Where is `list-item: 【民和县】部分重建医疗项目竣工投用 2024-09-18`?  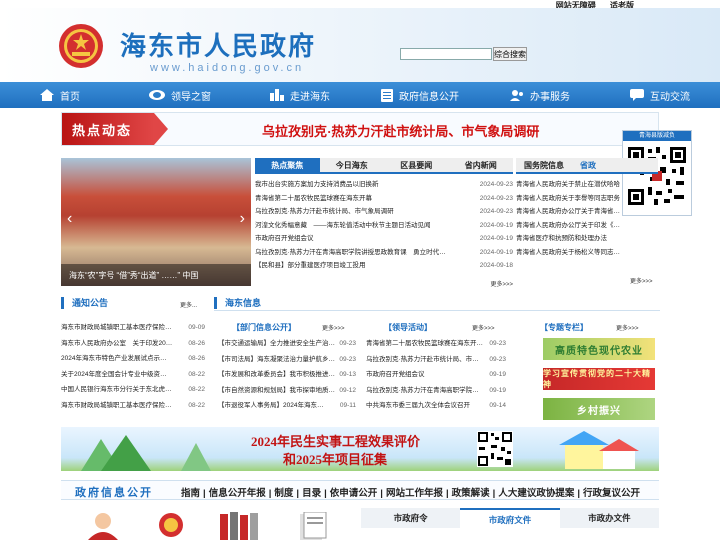
list-item: 【民和县】部分重建医疗项目竣工投用 2024-09-18 is located at coordinates (384, 266).